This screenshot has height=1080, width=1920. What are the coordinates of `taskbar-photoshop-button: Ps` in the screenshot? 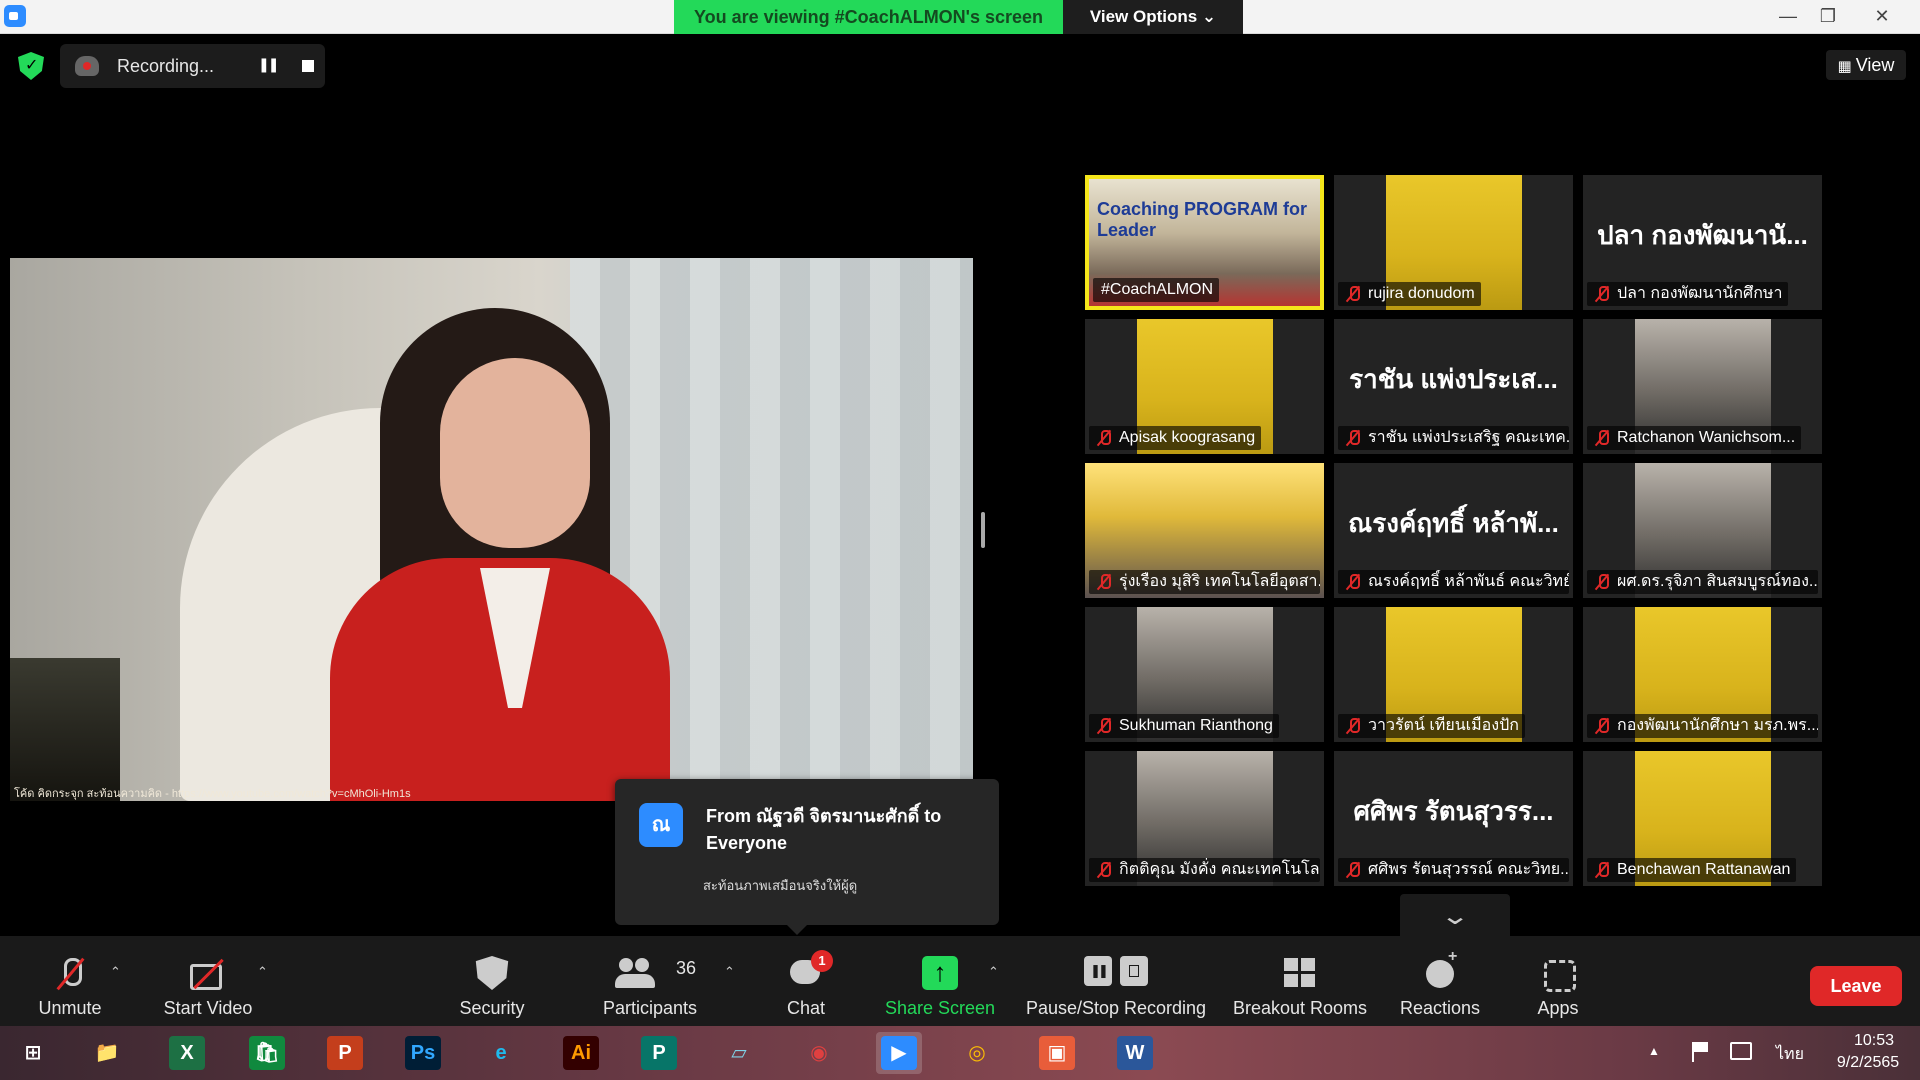 It's located at (423, 1053).